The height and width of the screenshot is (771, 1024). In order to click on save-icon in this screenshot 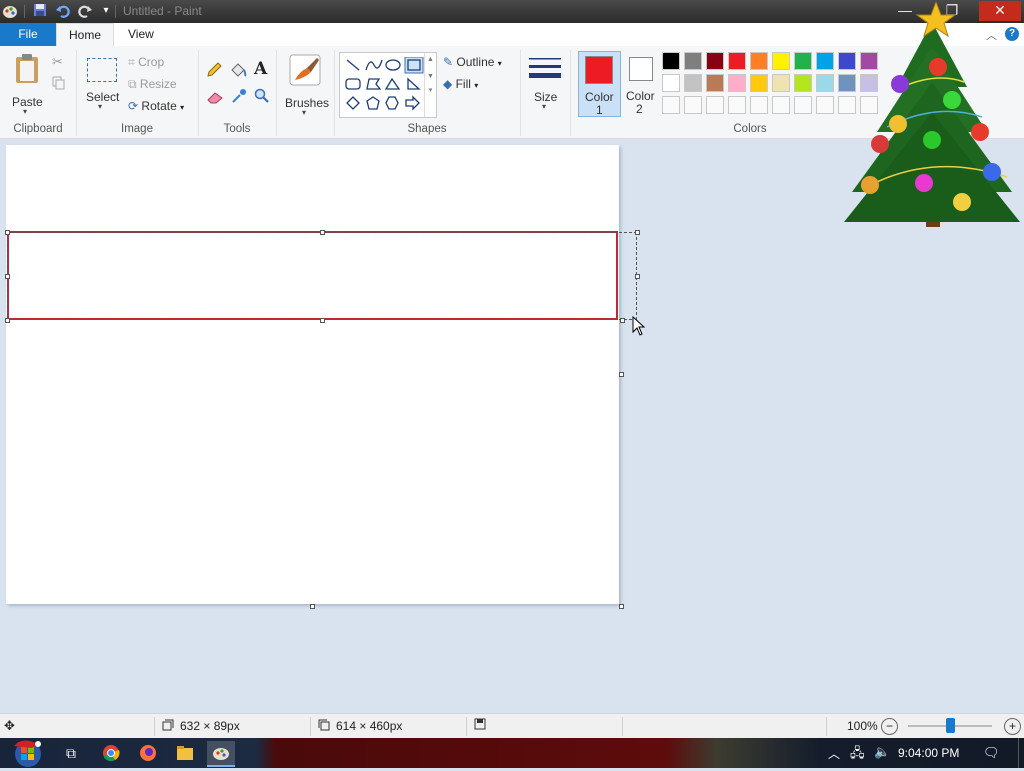, I will do `click(40, 11)`.